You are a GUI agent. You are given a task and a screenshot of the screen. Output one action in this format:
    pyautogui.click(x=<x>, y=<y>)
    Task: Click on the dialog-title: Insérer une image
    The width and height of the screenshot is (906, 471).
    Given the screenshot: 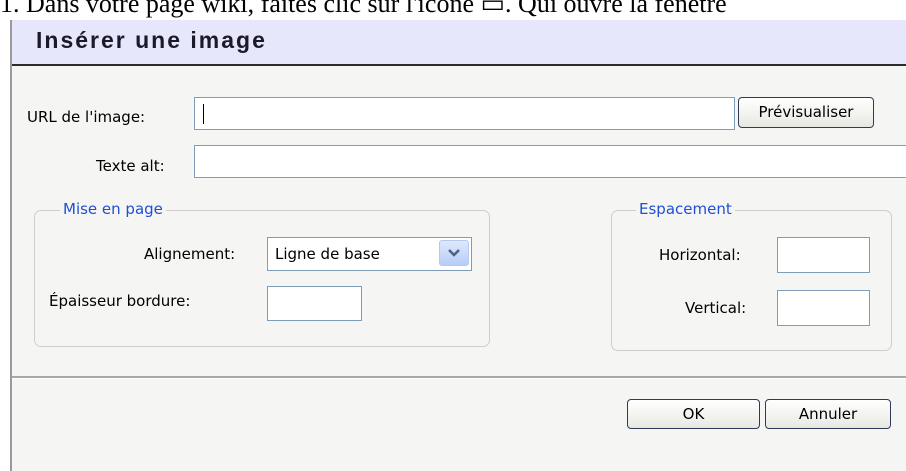 What is the action you would take?
    pyautogui.click(x=151, y=40)
    